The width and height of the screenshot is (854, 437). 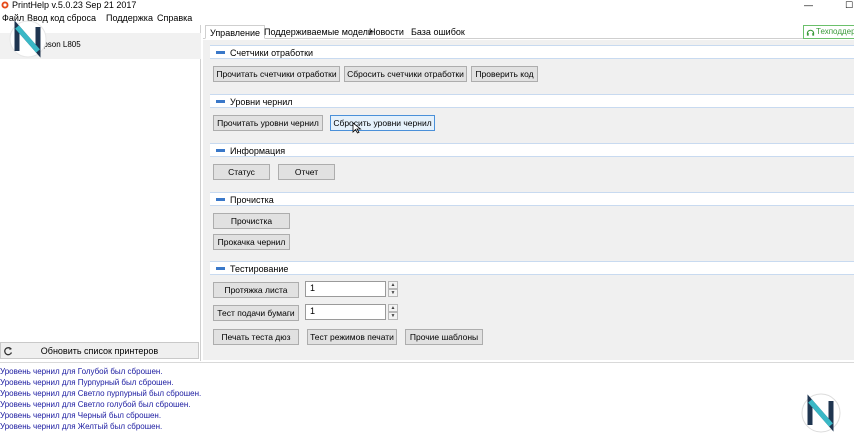 I want to click on refresh-printers-button: Обновить список принтеров, so click(x=99, y=350).